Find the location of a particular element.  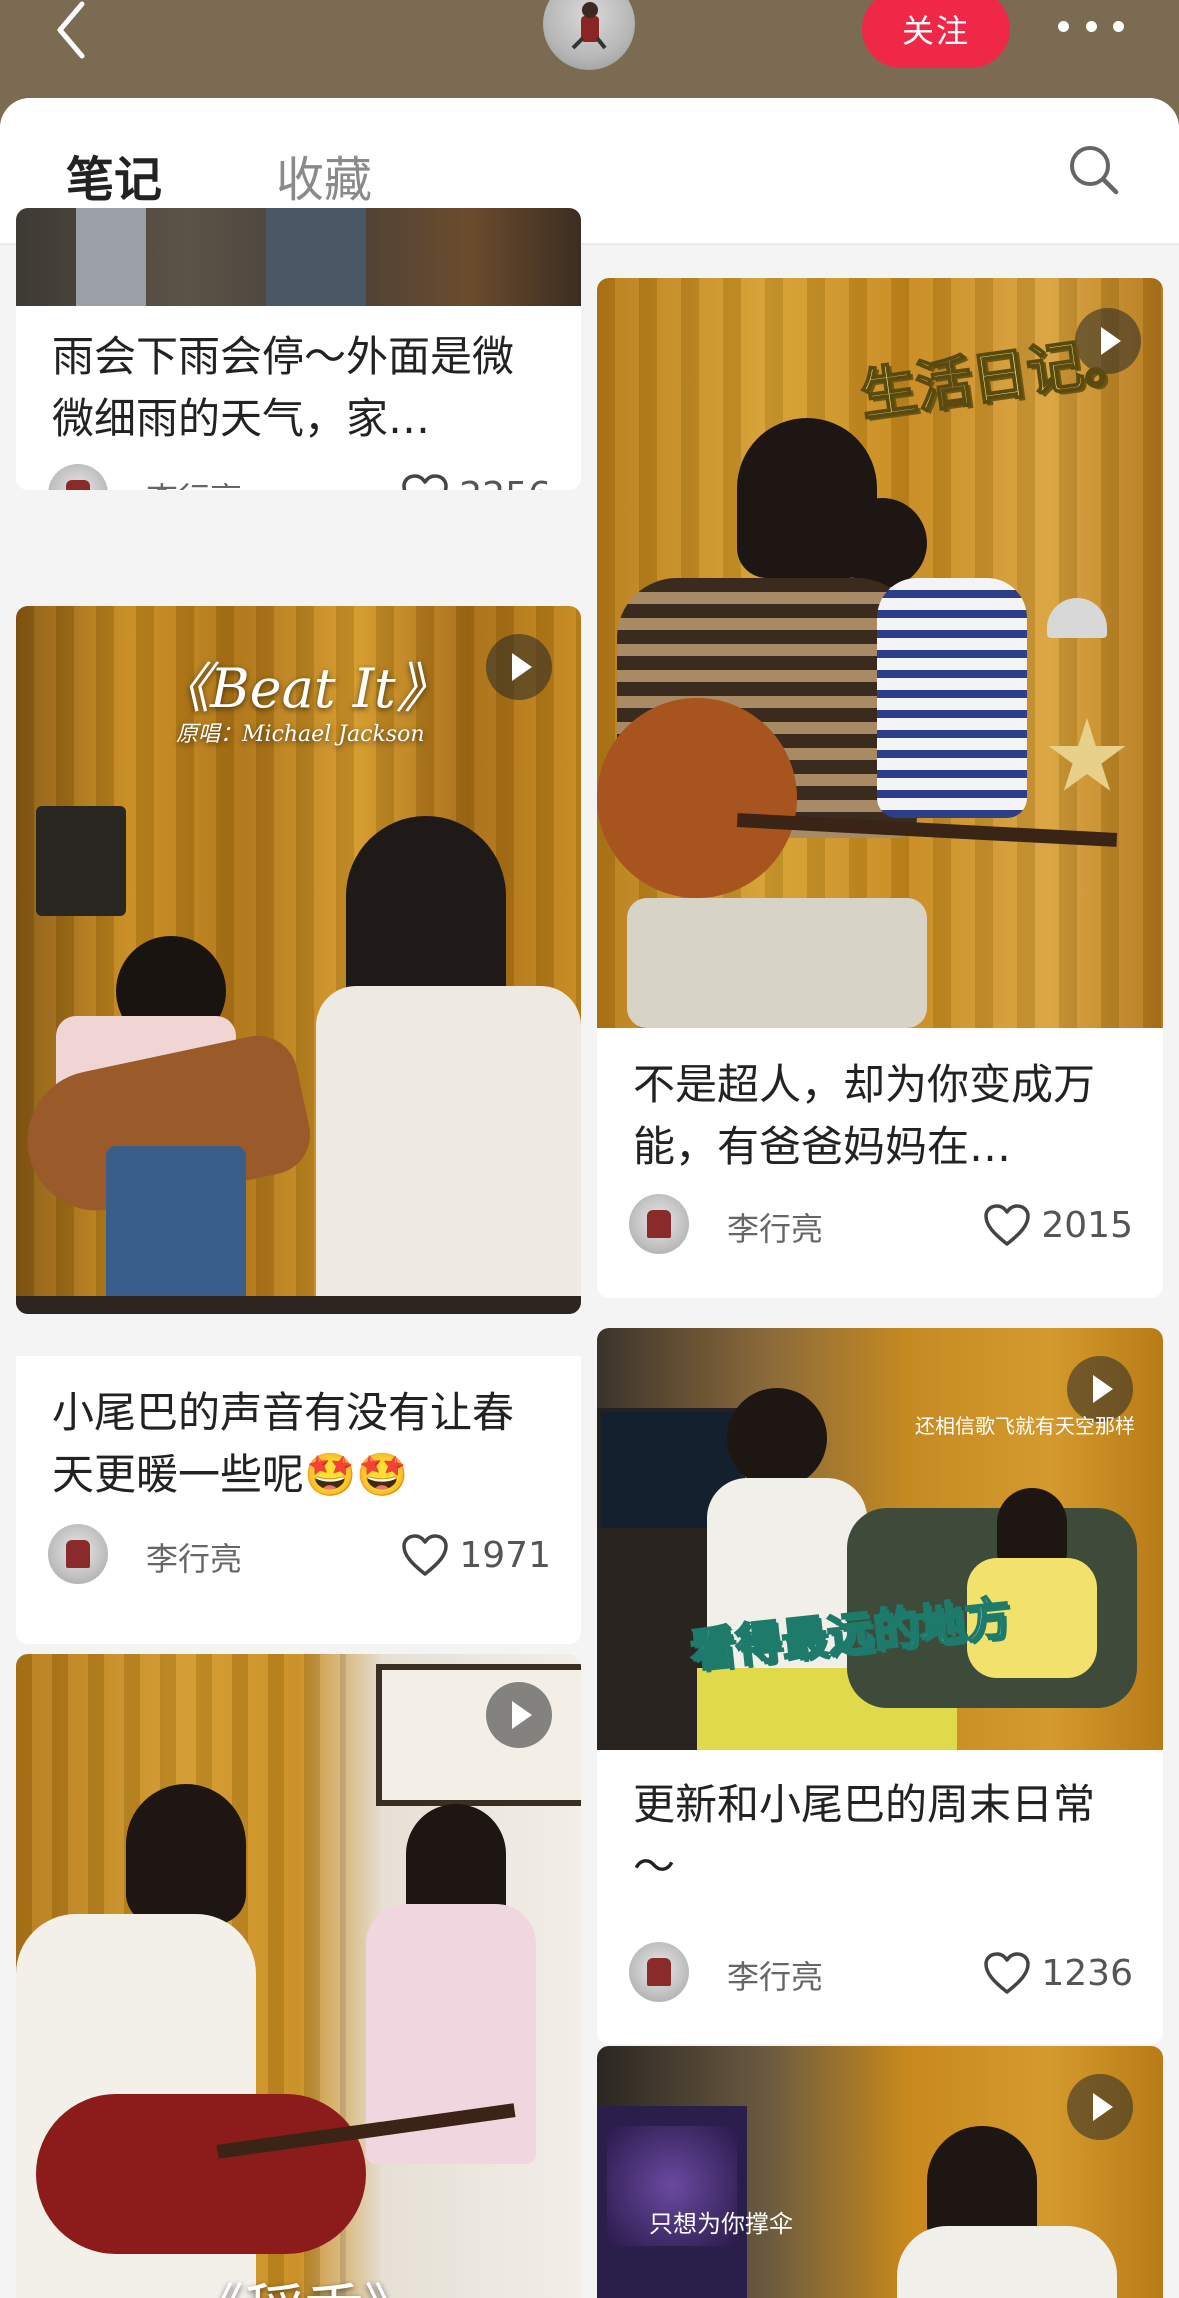

like-count: 1236 is located at coordinates (1058, 1973).